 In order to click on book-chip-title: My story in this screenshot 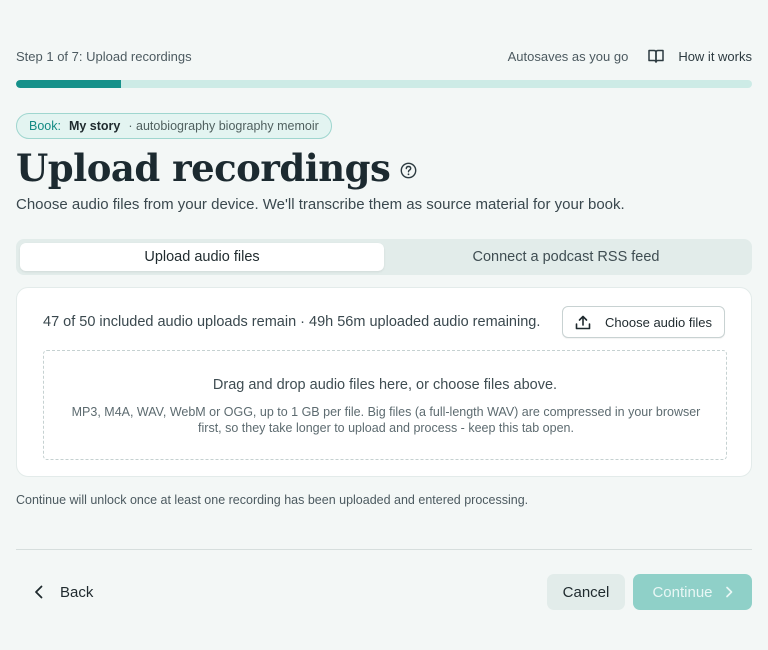, I will do `click(94, 126)`.